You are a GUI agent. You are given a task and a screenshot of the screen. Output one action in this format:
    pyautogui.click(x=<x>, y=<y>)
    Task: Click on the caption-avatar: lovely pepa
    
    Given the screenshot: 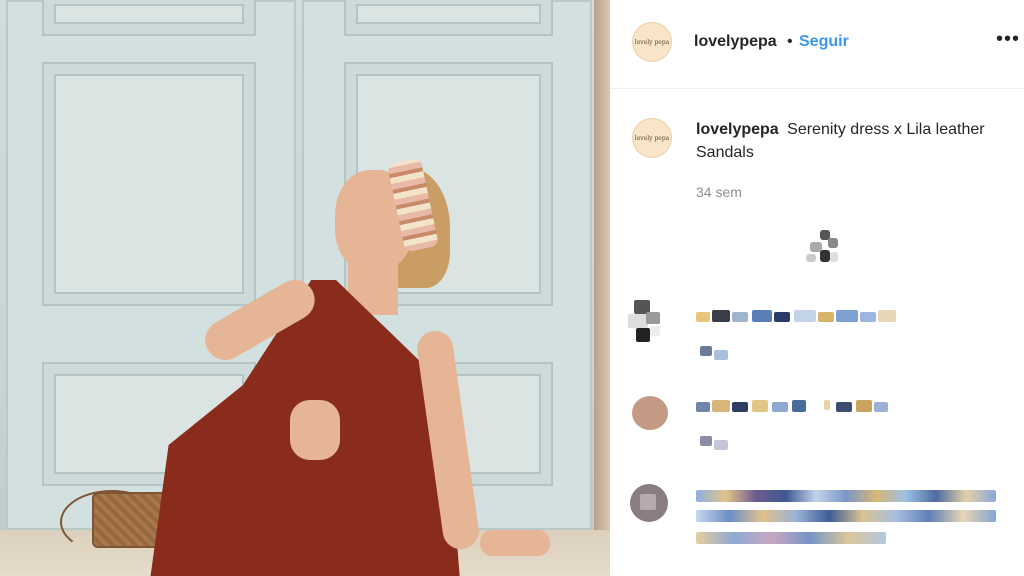 What is the action you would take?
    pyautogui.click(x=652, y=138)
    